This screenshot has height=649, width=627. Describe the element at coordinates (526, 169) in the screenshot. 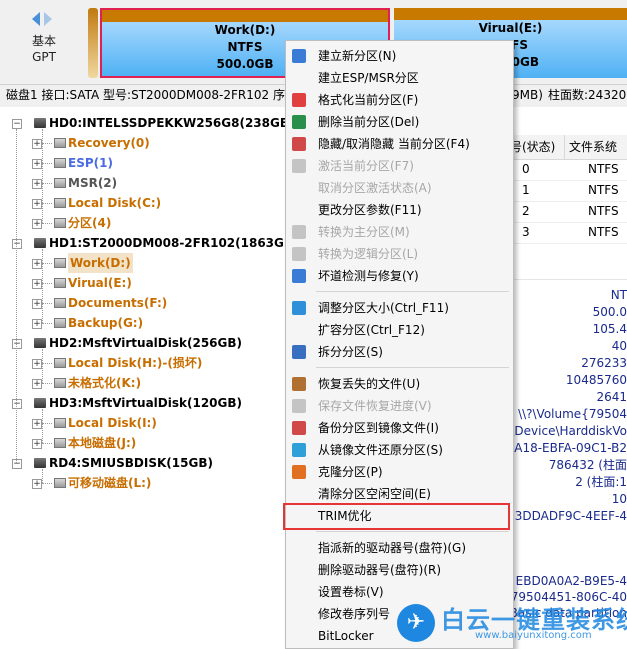

I see `grid-cell-number: 0` at that location.